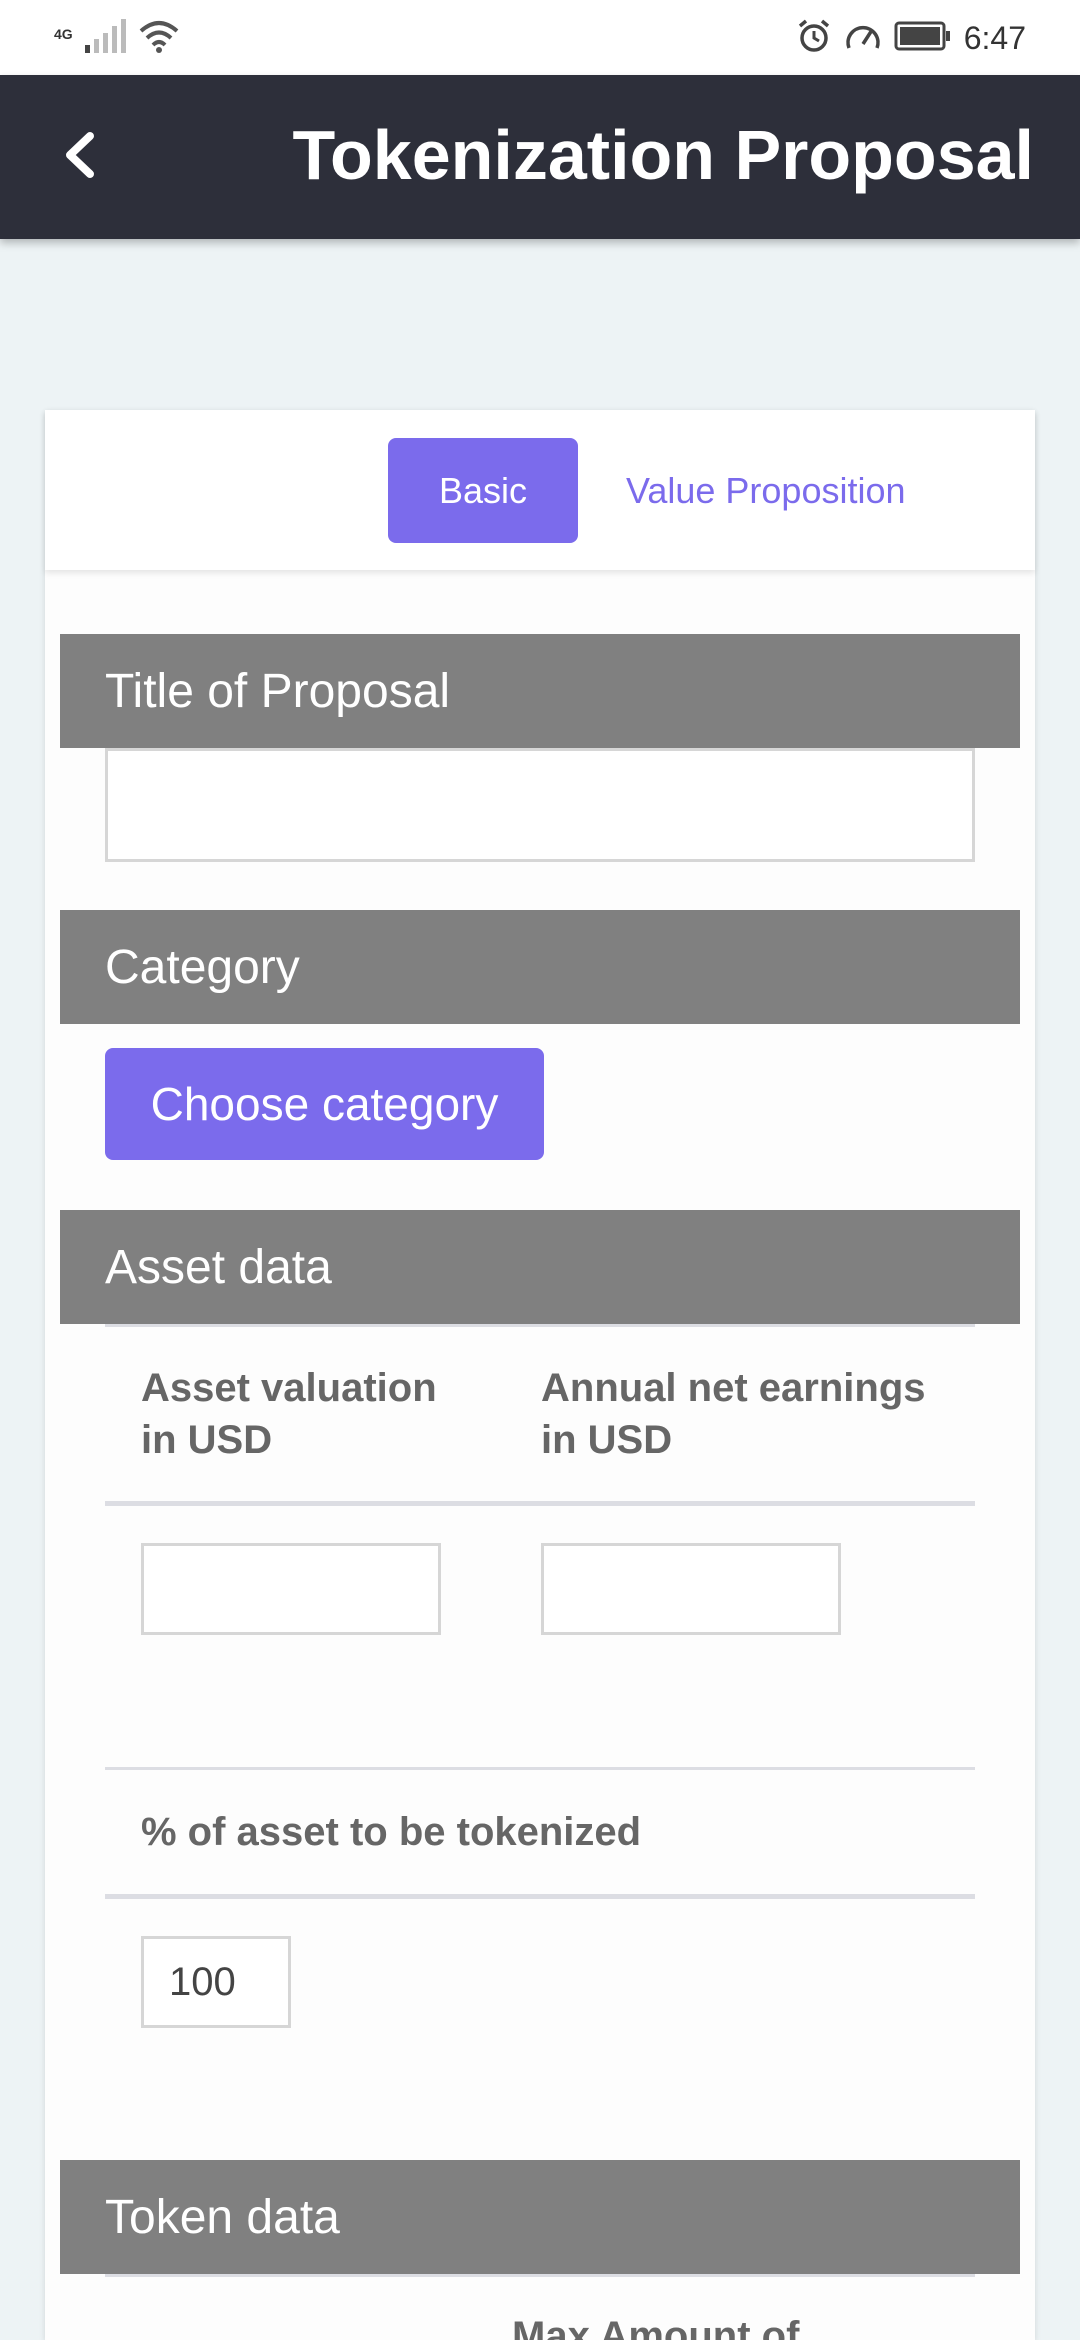 The image size is (1080, 2340). Describe the element at coordinates (216, 1982) in the screenshot. I see `tokenized-percent-input: 100` at that location.